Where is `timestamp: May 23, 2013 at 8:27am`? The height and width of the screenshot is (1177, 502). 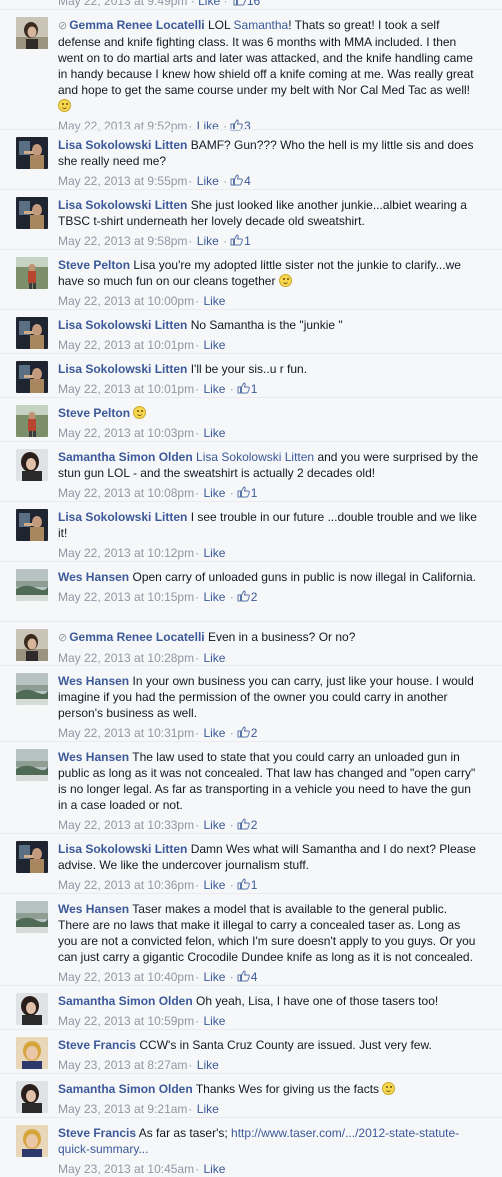 timestamp: May 23, 2013 at 8:27am is located at coordinates (122, 1065).